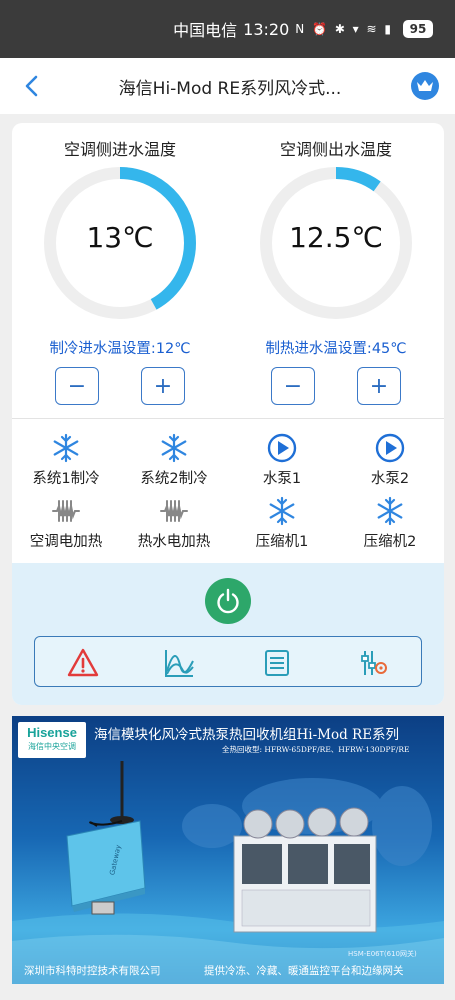  What do you see at coordinates (247, 735) in the screenshot?
I see `banner-title: 海信模块化风冷式热泵热回收机组Hi-Mod RE系列` at bounding box center [247, 735].